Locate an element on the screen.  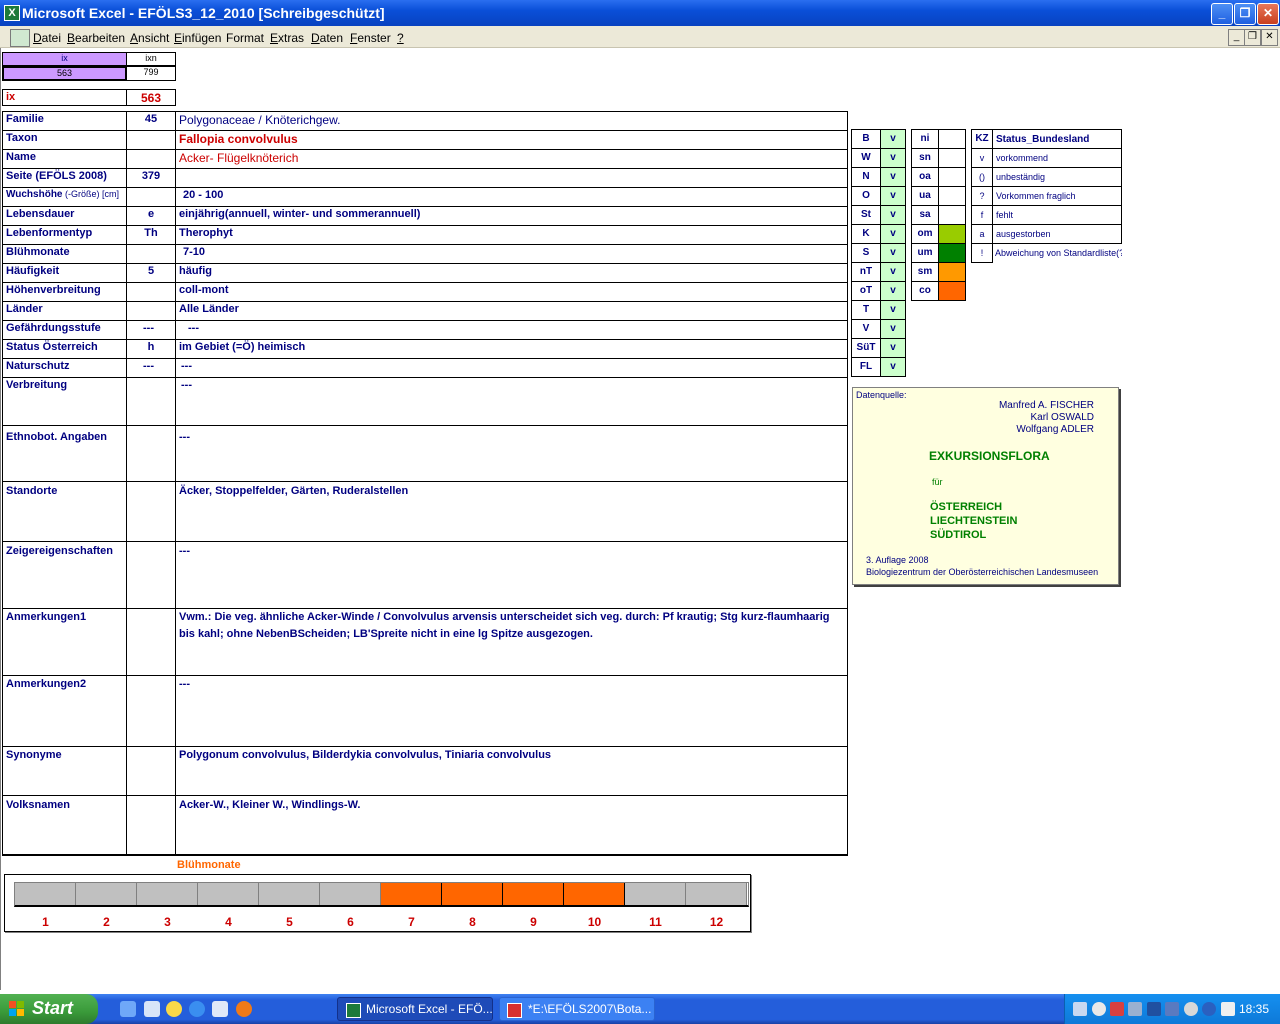
menu-extras: Extras is located at coordinates (287, 38).